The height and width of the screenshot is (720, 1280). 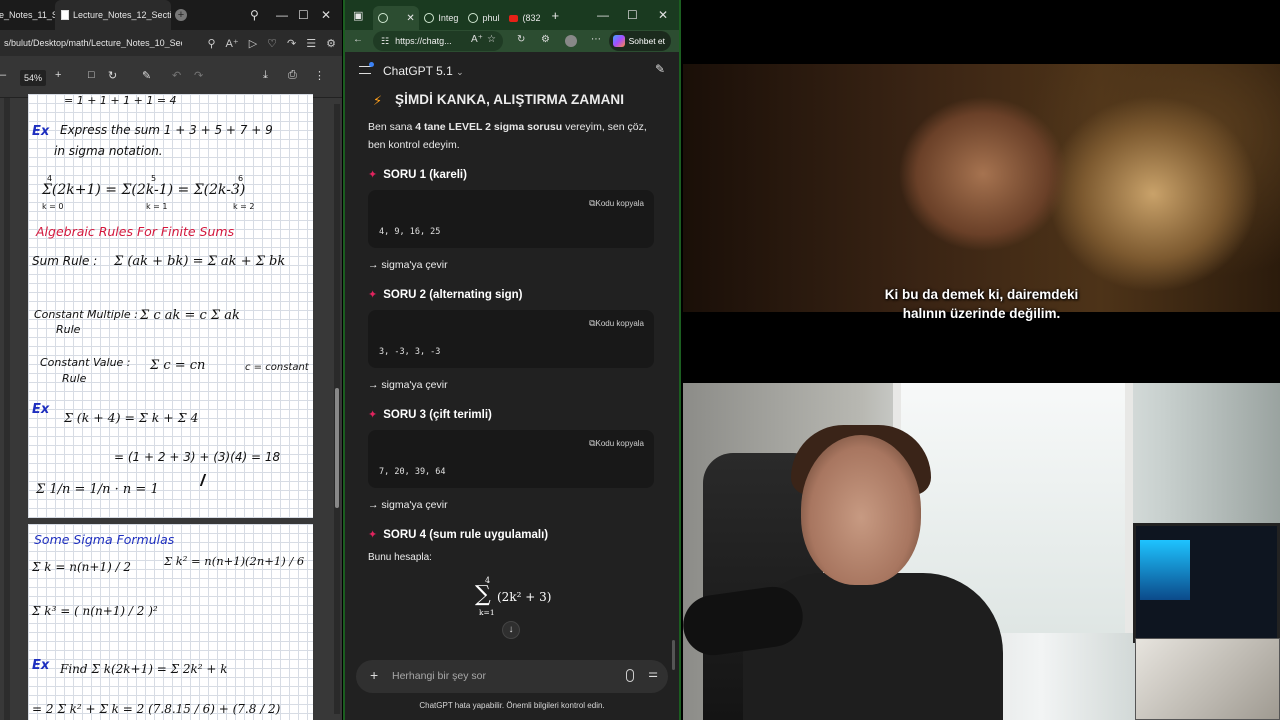 What do you see at coordinates (473, 18) in the screenshot?
I see `globe-icon` at bounding box center [473, 18].